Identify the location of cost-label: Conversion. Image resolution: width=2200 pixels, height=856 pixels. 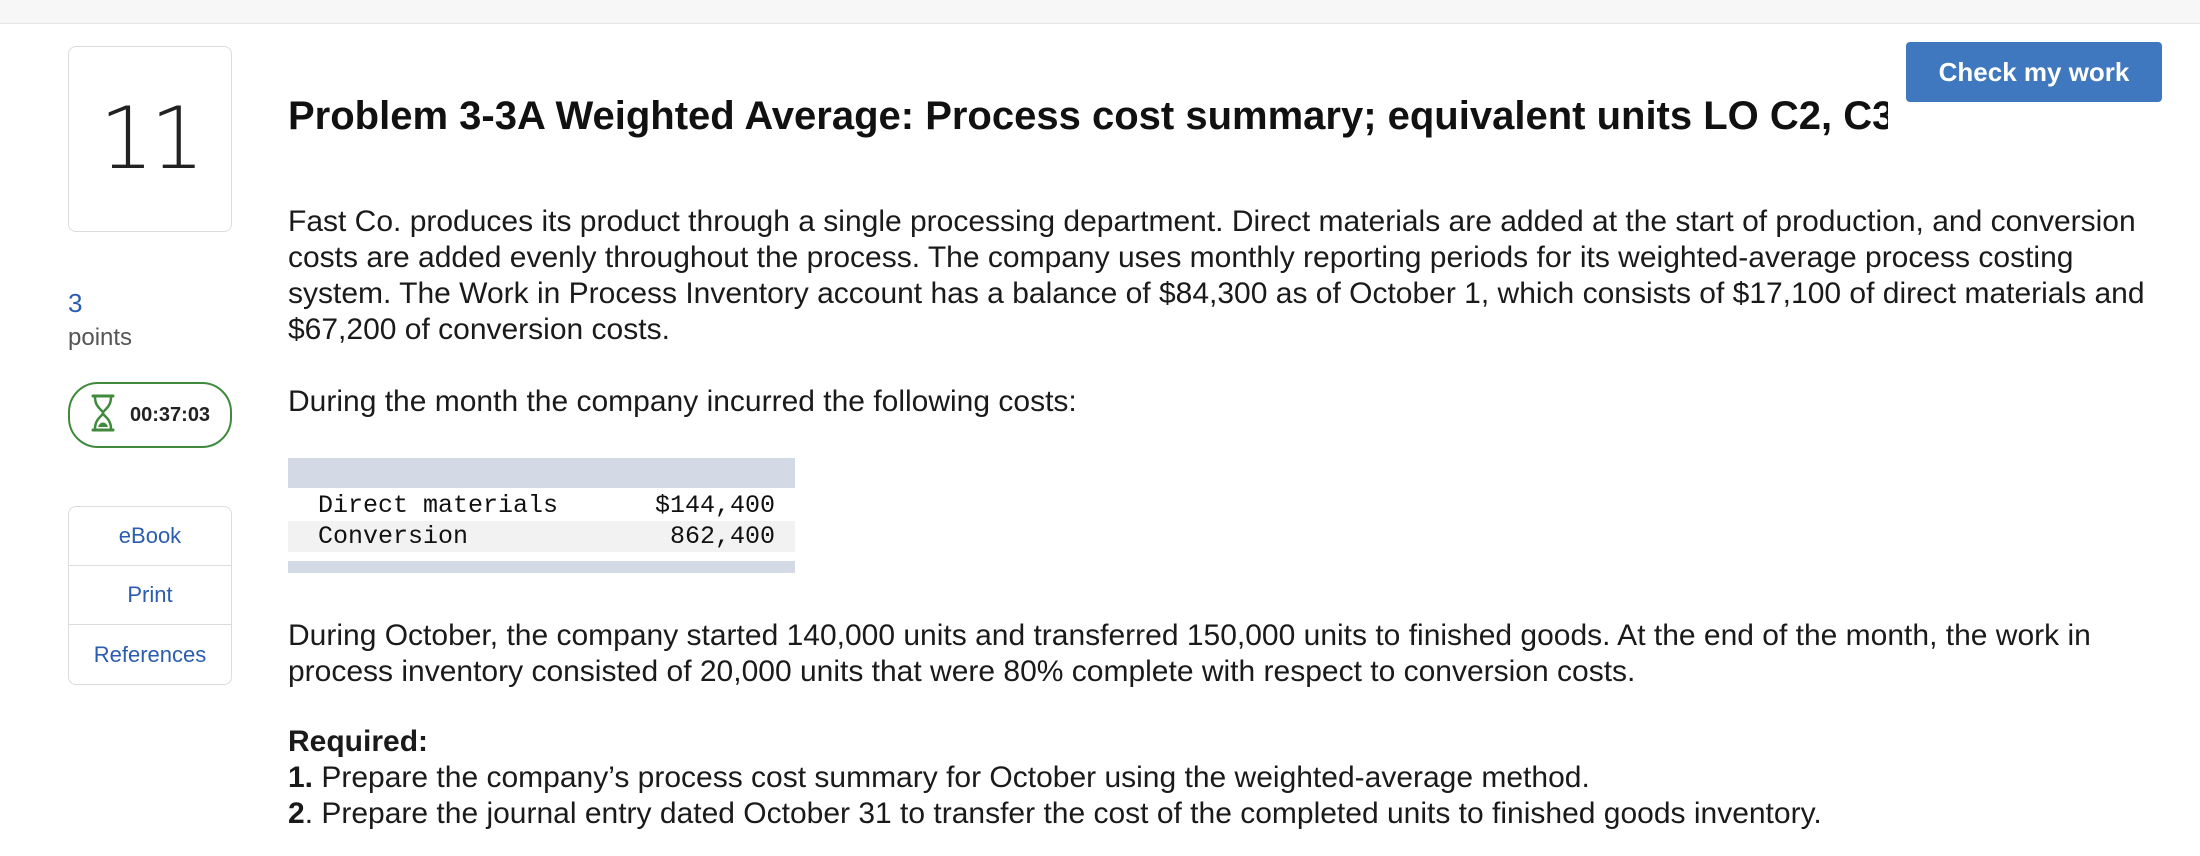
(393, 536).